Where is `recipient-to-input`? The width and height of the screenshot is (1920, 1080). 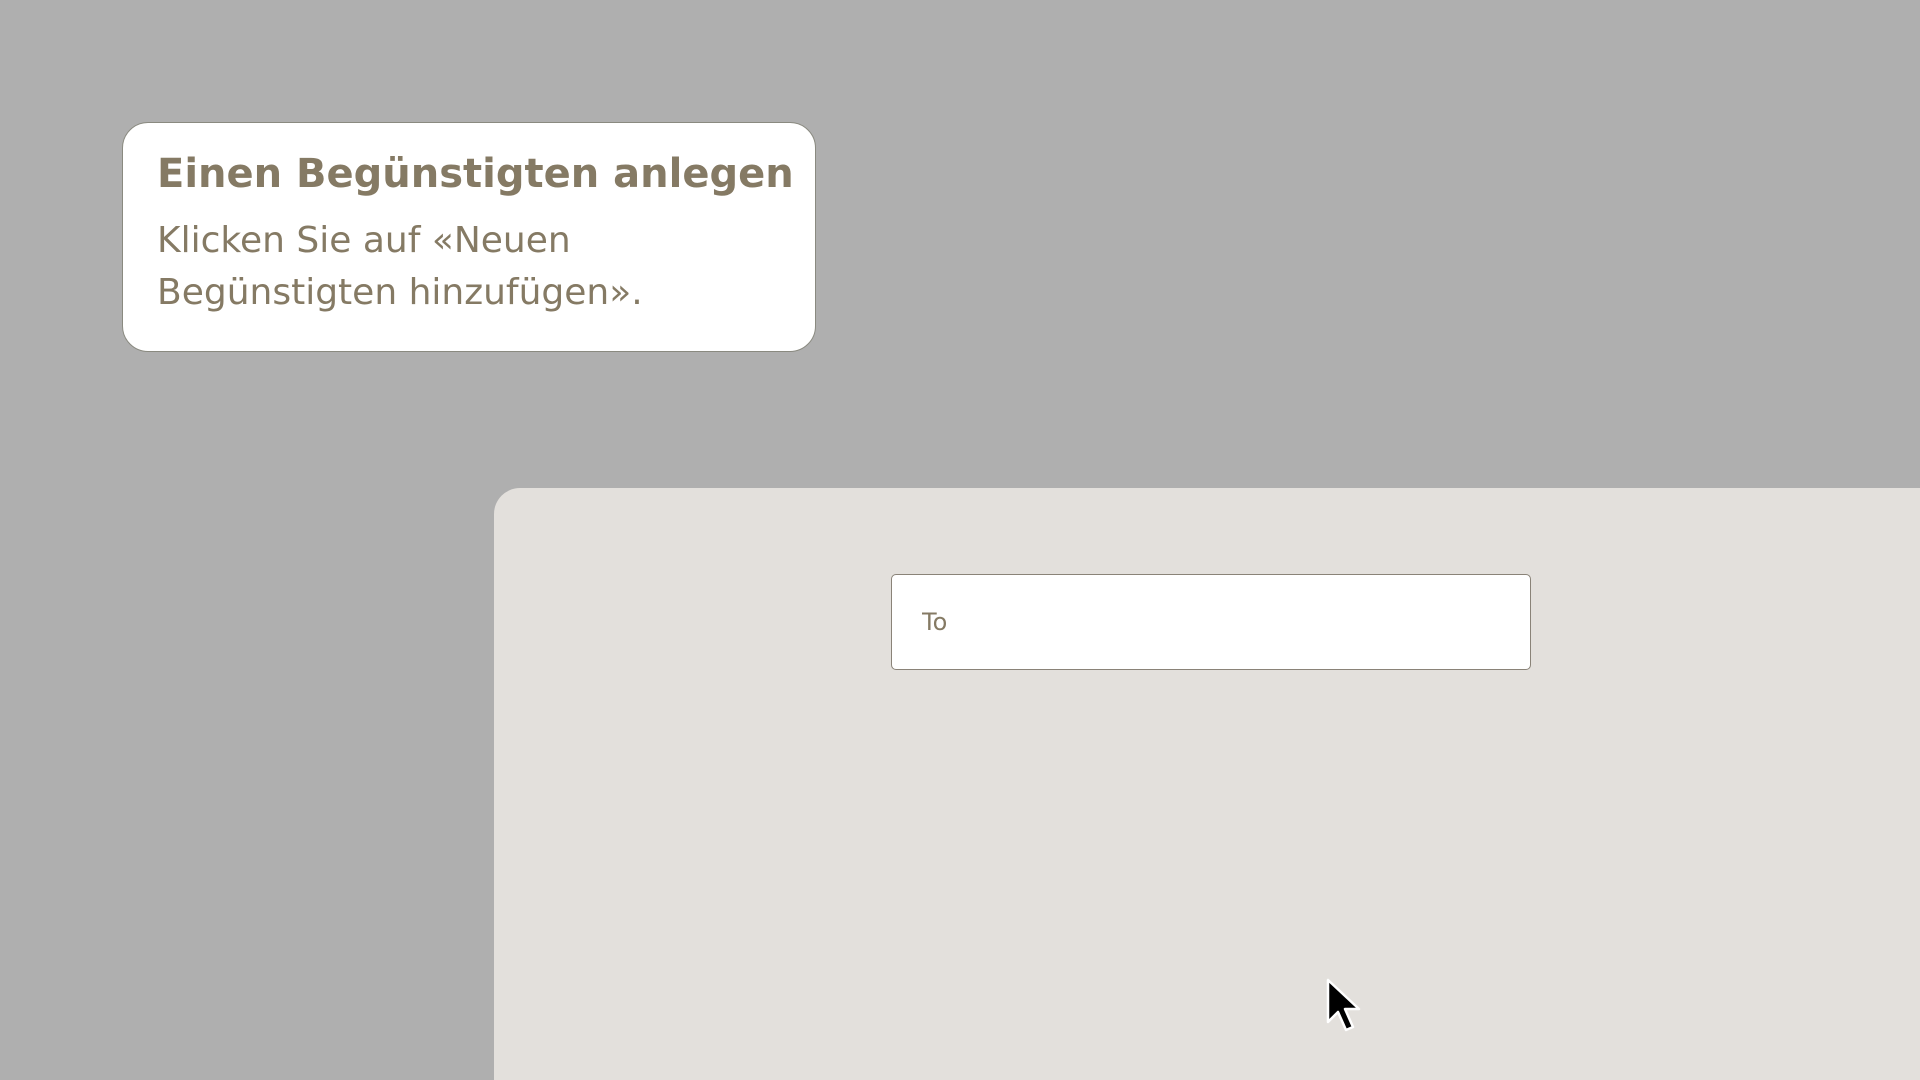 recipient-to-input is located at coordinates (1211, 622).